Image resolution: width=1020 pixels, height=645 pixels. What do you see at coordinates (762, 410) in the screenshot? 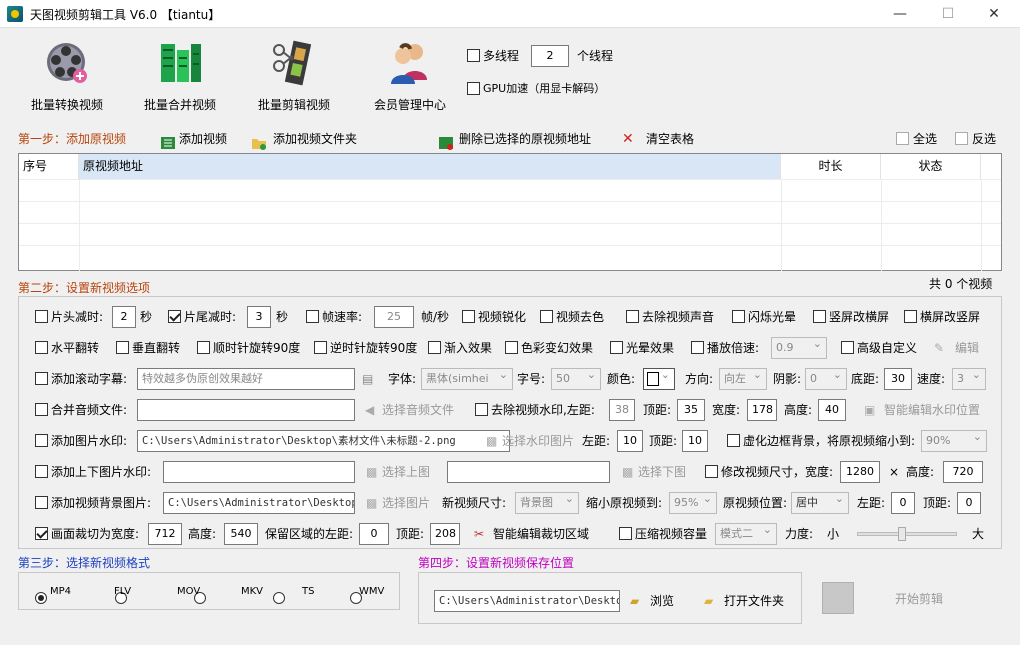
I see `wm-width-input: 178` at bounding box center [762, 410].